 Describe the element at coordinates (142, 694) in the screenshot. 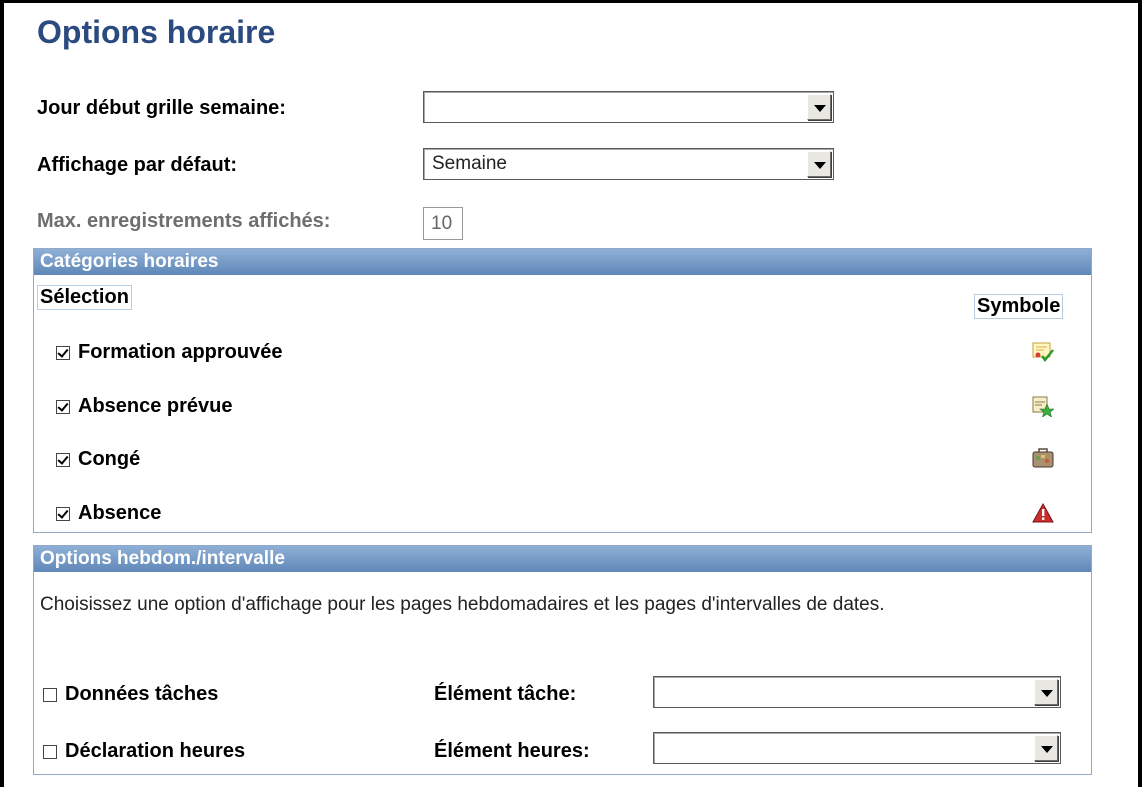

I see `donnees-taches-label: Données tâches` at that location.